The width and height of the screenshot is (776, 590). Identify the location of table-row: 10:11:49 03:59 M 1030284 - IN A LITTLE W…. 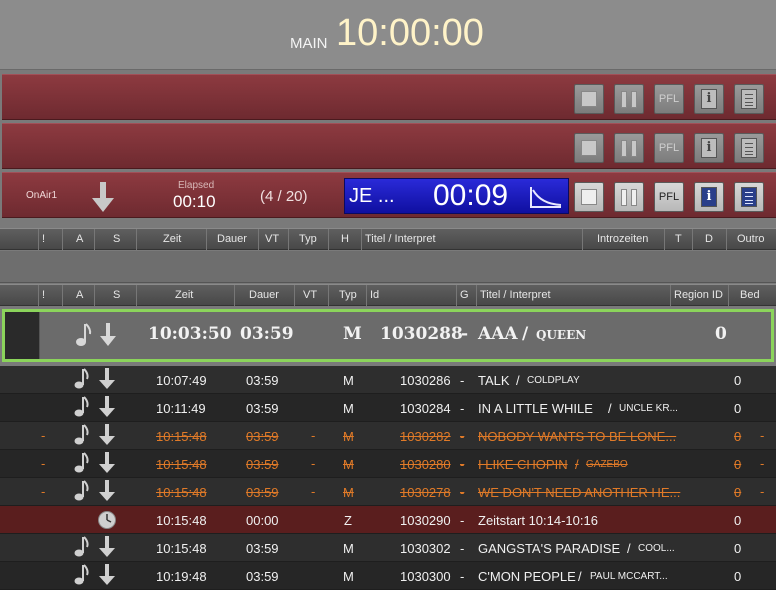
(388, 408).